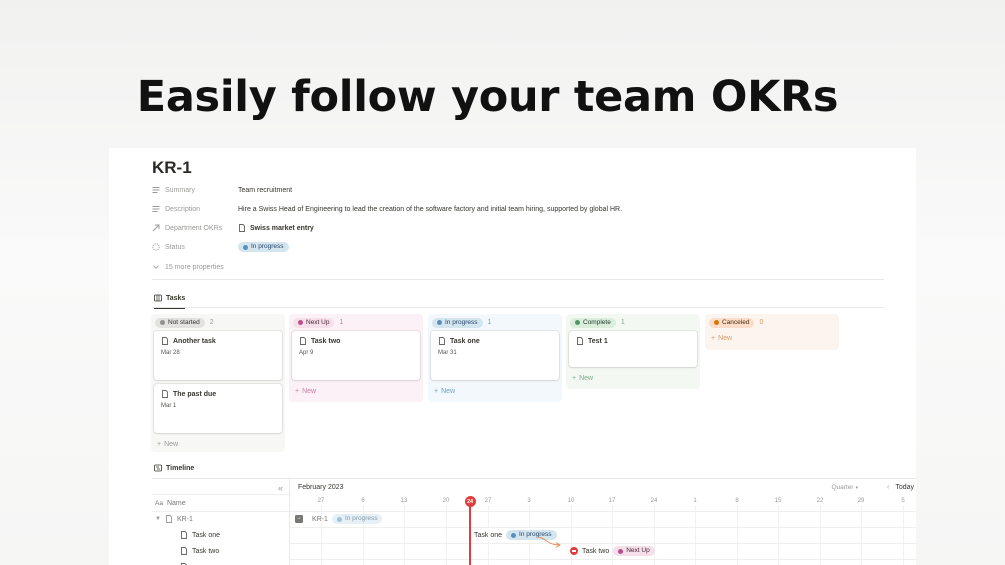 The height and width of the screenshot is (565, 1005). What do you see at coordinates (321, 487) in the screenshot?
I see `timeline-month: February 2023` at bounding box center [321, 487].